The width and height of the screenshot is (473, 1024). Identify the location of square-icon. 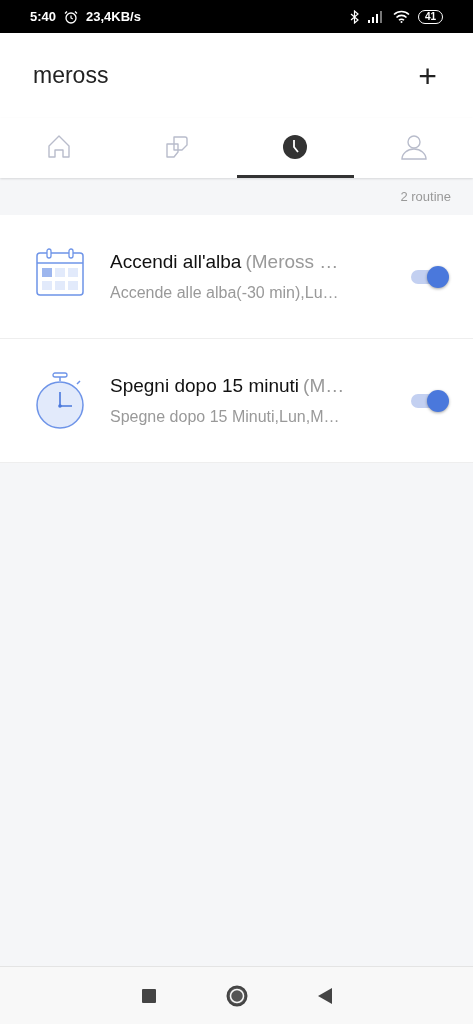
(148, 995).